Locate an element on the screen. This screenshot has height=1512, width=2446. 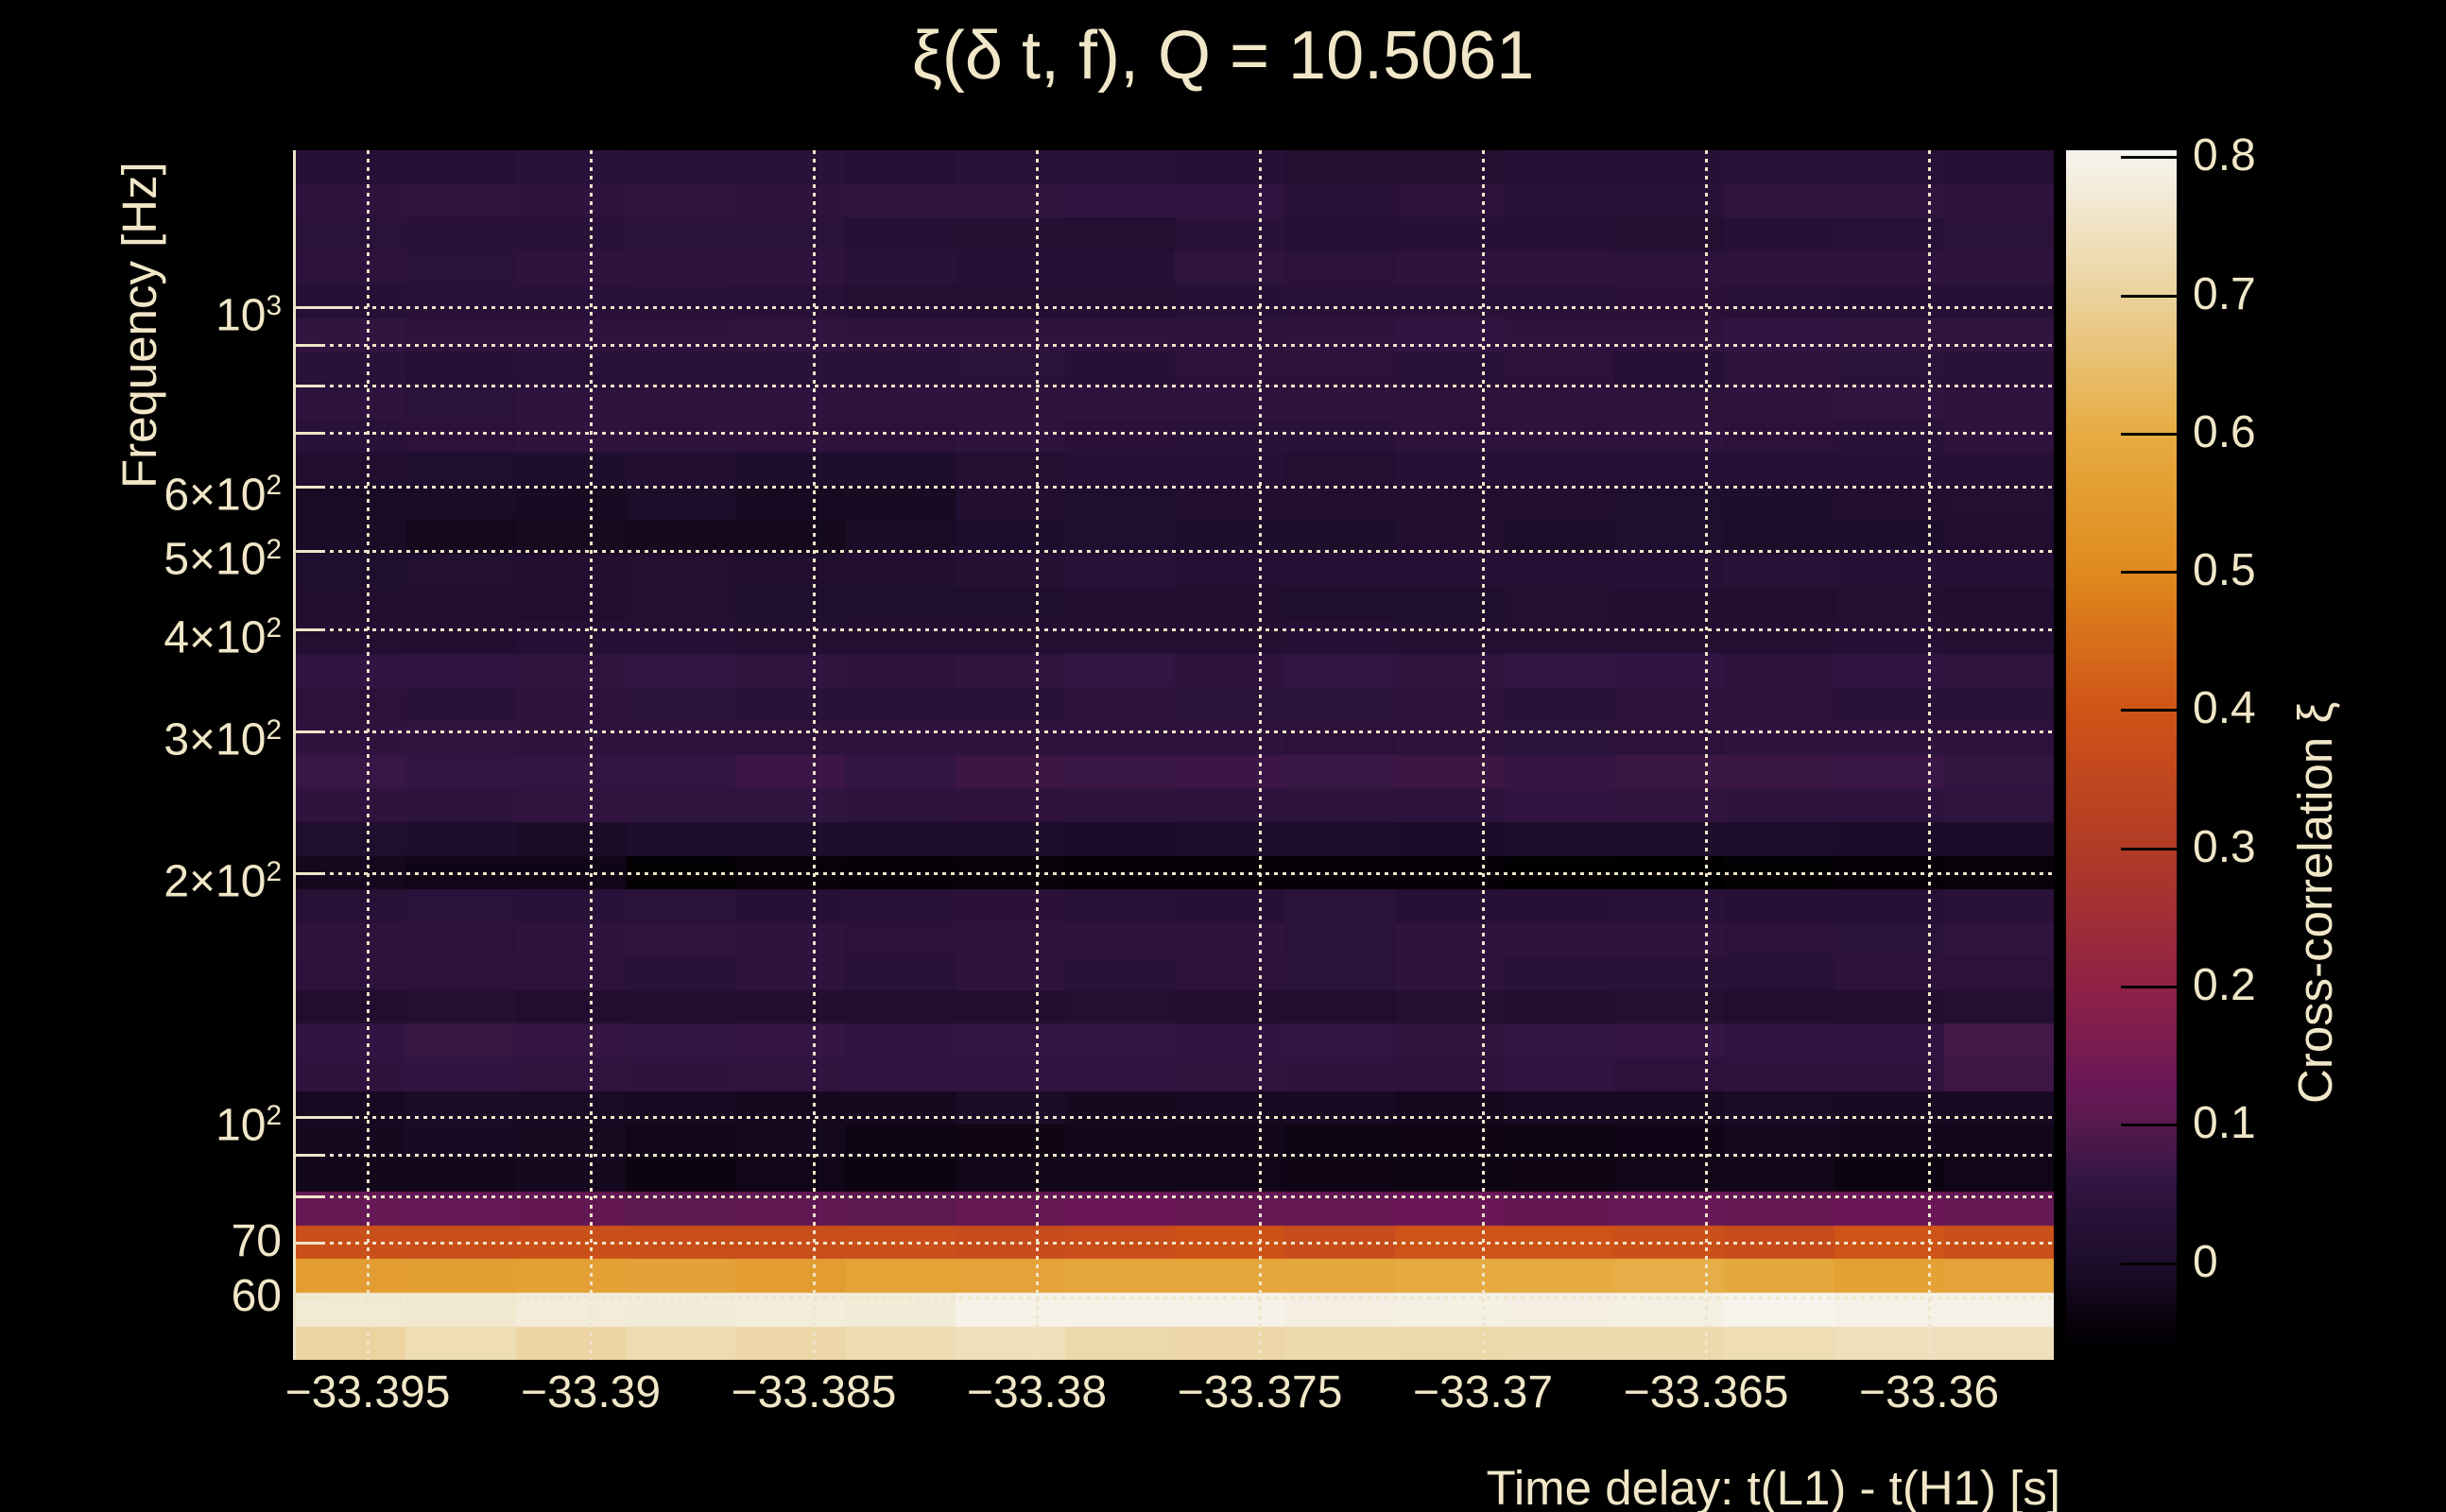
colorbar-tick-label: 0.7 is located at coordinates (2224, 294).